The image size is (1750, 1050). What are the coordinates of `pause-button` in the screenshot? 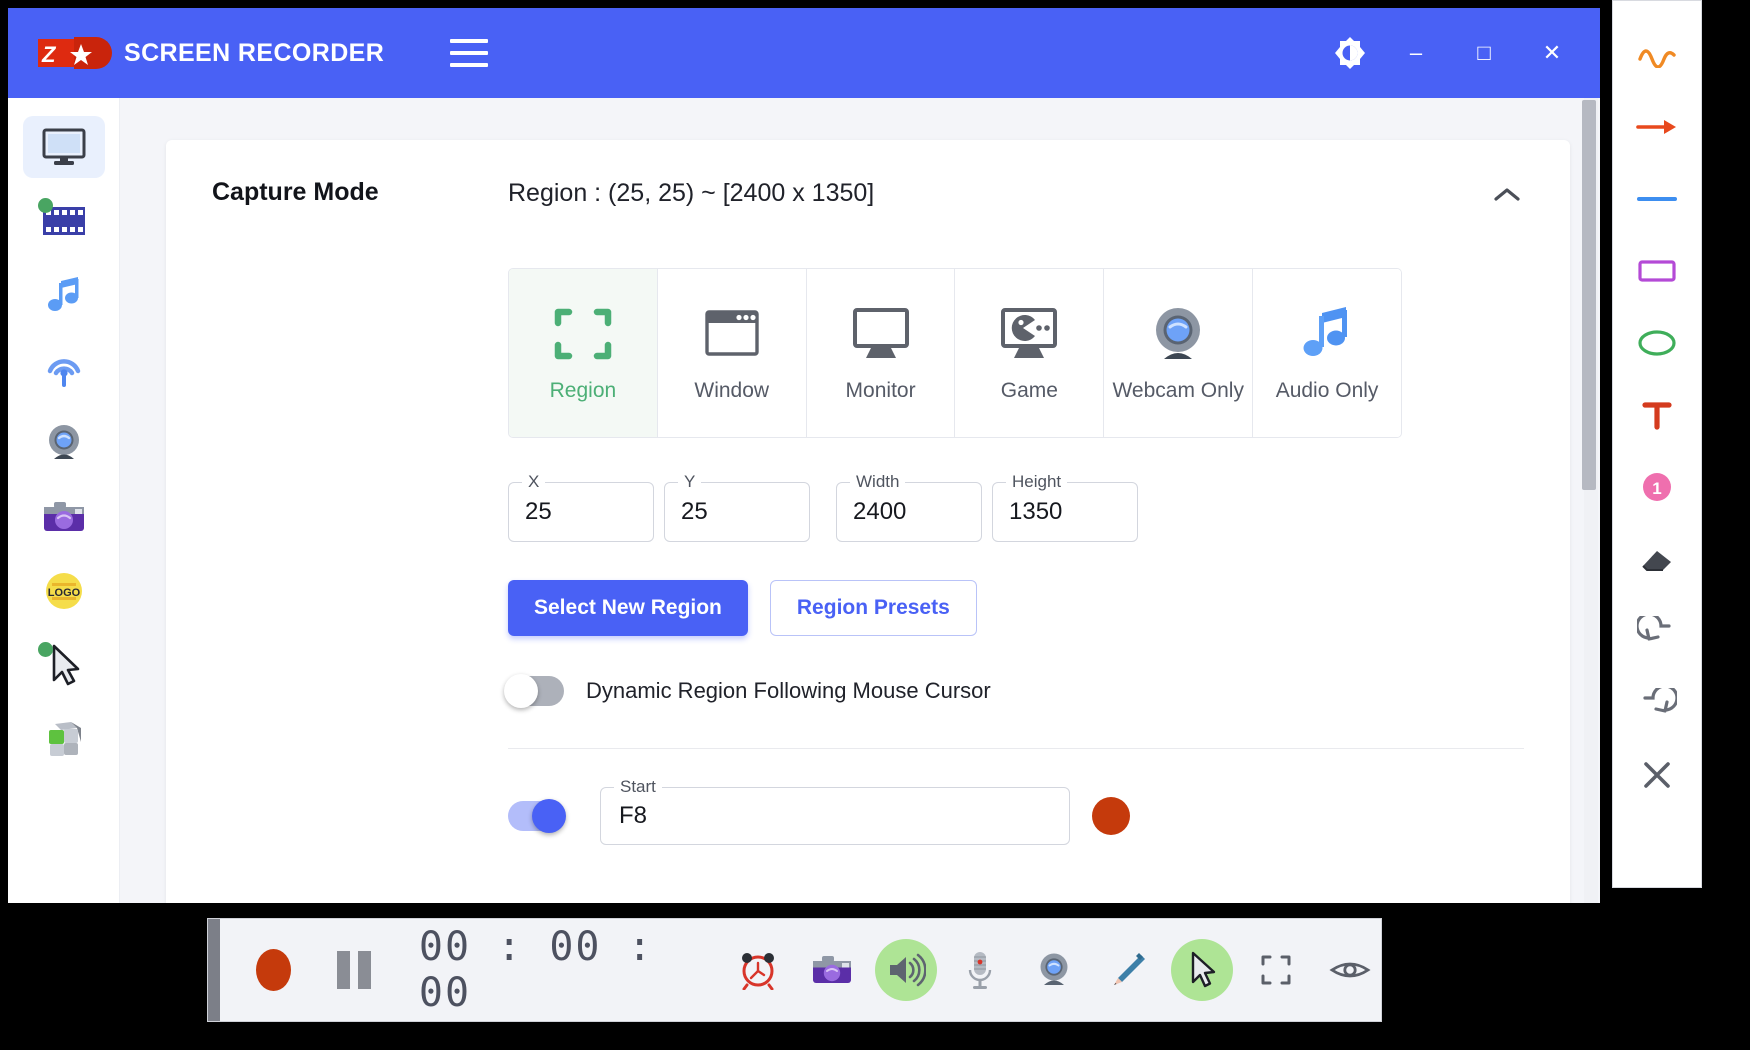 It's located at (353, 970).